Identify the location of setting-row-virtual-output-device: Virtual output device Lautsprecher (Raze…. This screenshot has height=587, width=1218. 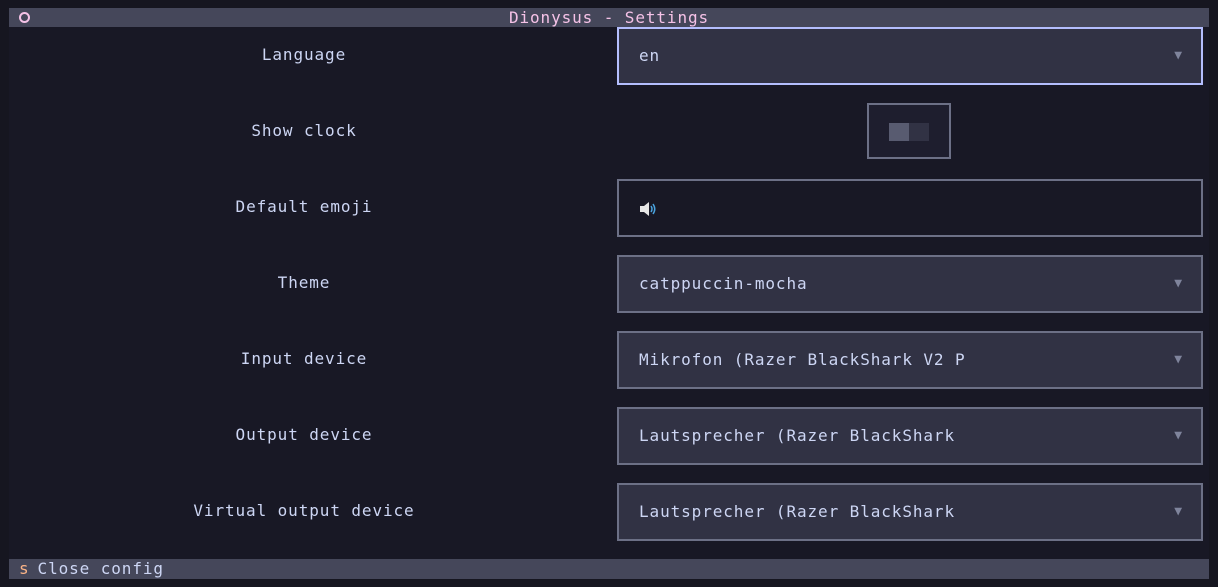
(609, 512).